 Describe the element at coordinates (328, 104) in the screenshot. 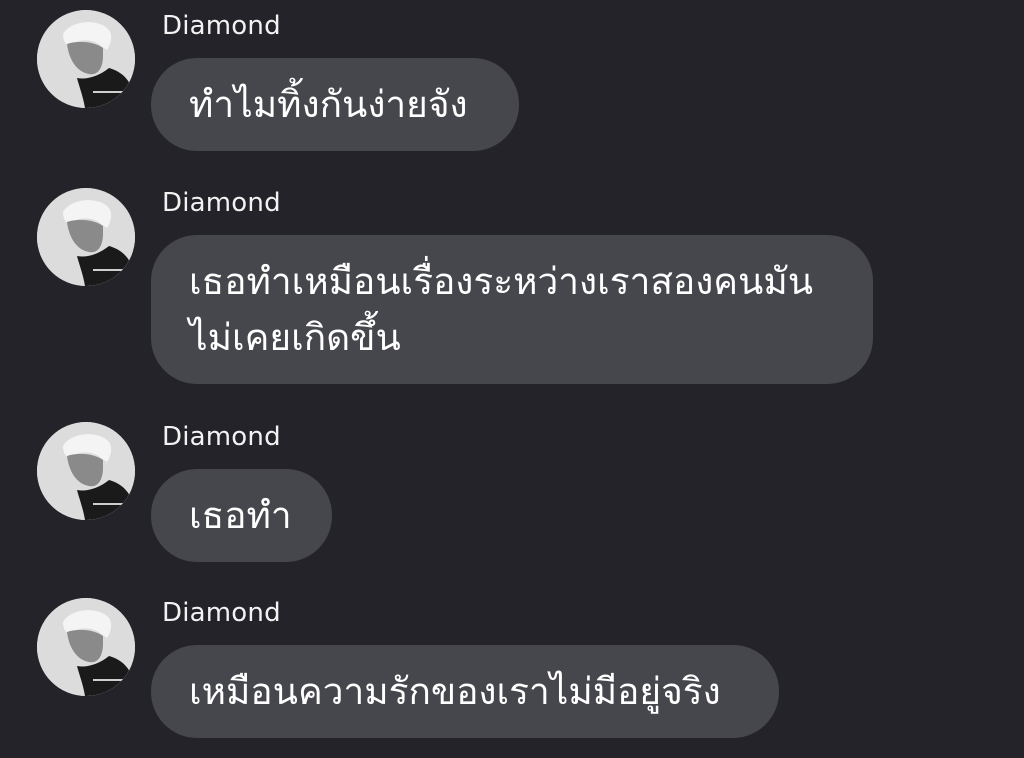

I see `message-text: ทำไมทิ้งกันง่ายจัง` at that location.